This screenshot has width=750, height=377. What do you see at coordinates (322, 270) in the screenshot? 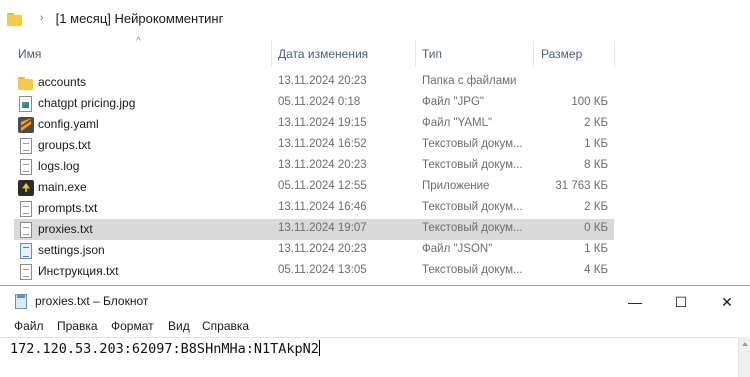
I see `file-date: 05.11.2024 13:05` at bounding box center [322, 270].